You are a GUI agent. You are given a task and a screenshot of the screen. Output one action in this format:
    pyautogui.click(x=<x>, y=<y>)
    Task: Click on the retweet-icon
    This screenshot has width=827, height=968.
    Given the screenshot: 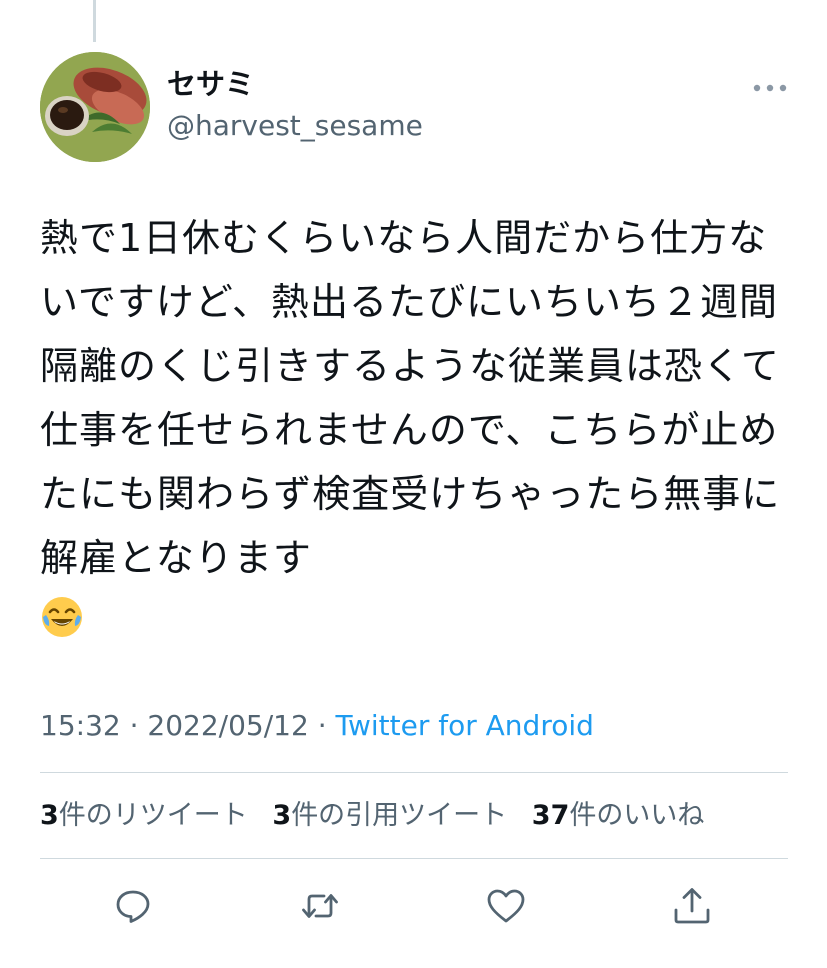 What is the action you would take?
    pyautogui.click(x=320, y=906)
    